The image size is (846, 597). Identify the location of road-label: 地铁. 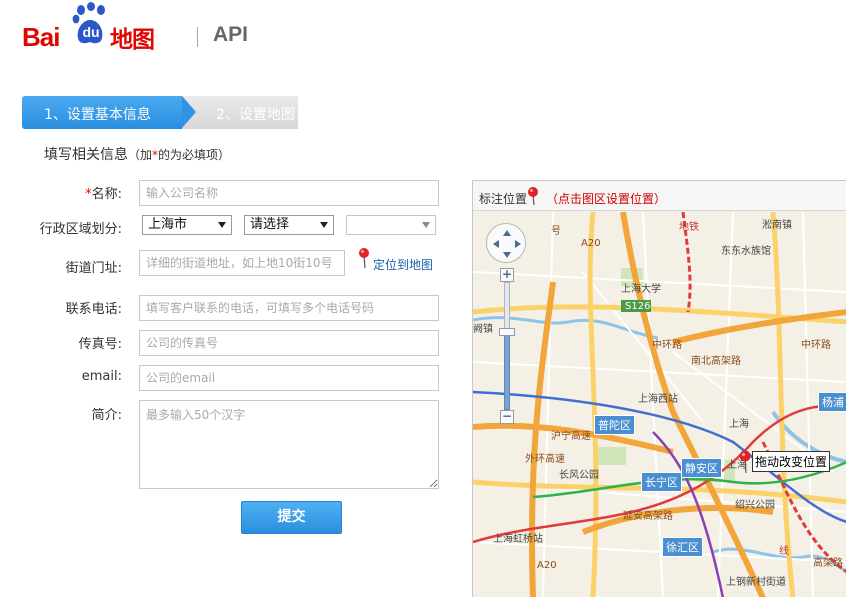
(689, 227).